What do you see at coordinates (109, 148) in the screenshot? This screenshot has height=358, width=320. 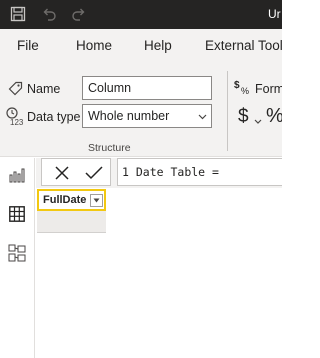 I see `structure-group-label: Structure` at bounding box center [109, 148].